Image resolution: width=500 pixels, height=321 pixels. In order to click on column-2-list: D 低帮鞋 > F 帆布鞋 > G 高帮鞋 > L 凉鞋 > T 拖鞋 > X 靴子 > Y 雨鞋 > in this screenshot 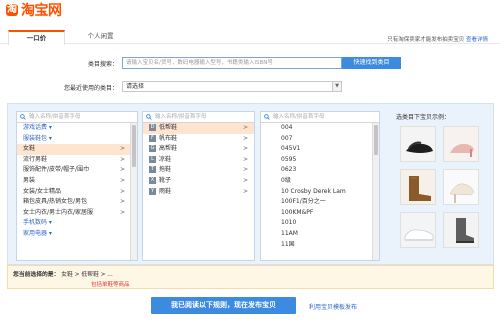, I will do `click(198, 160)`.